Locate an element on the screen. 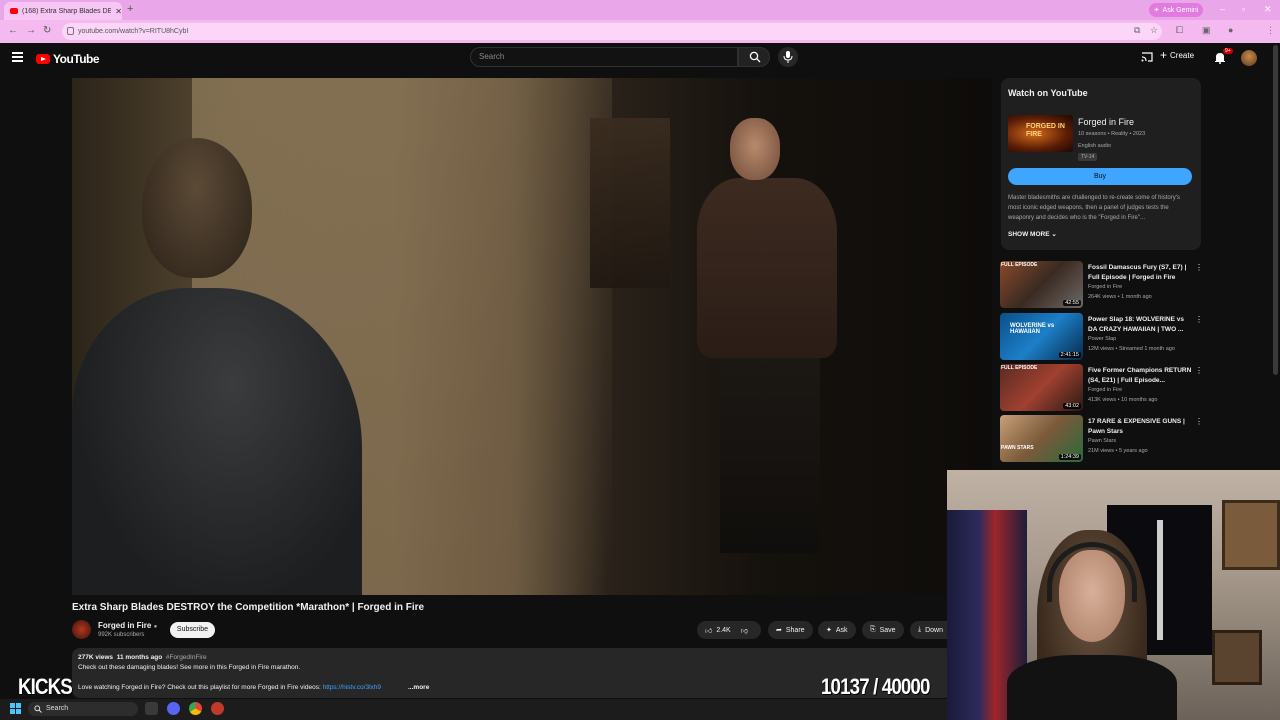 The height and width of the screenshot is (720, 1280). youtube-logo: YouTube is located at coordinates (68, 59).